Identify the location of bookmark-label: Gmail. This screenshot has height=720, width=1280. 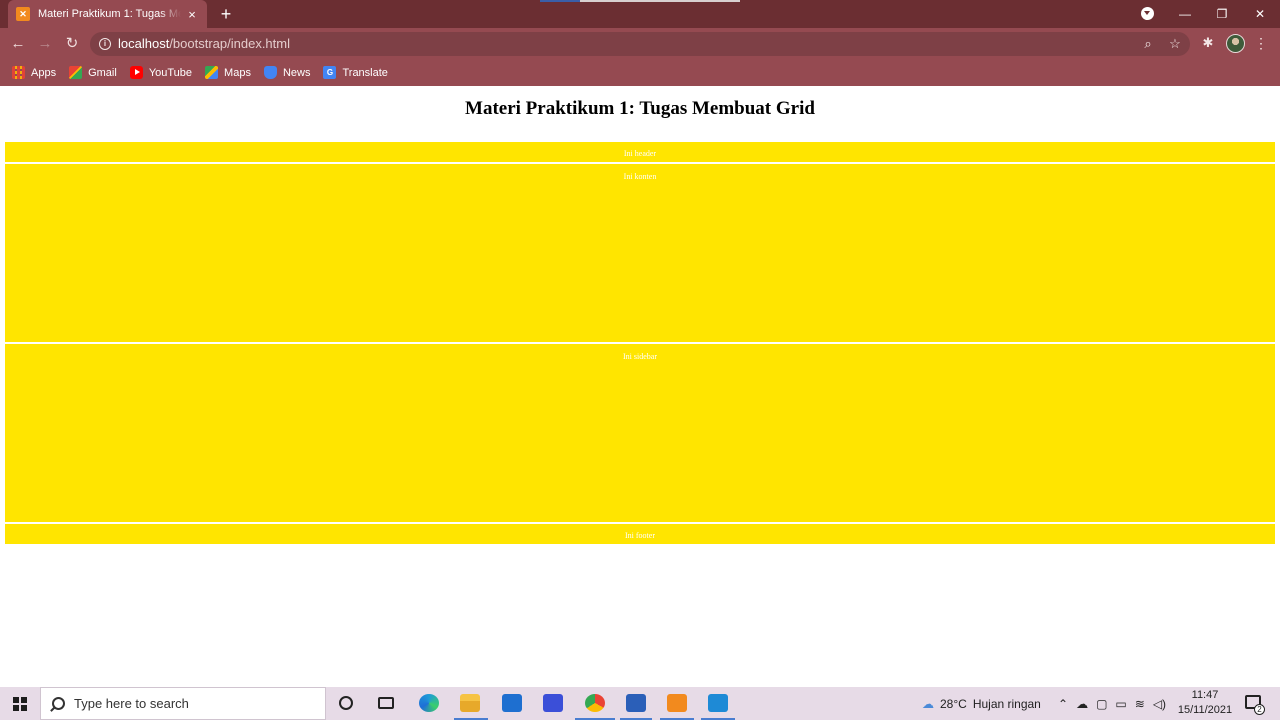
(102, 72).